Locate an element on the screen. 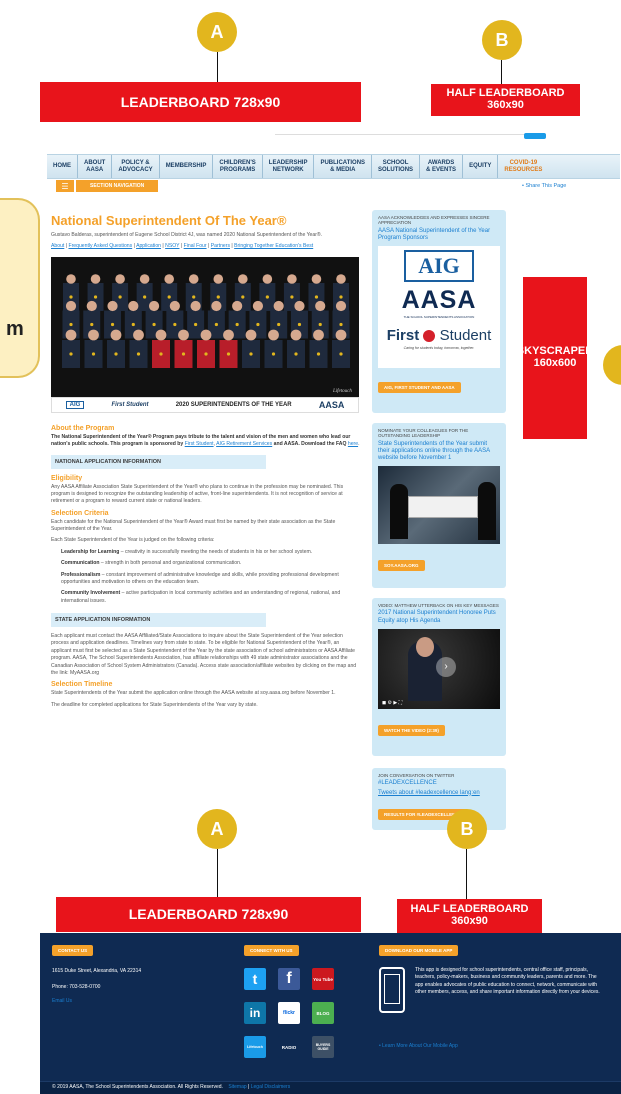 Image resolution: width=621 pixels, height=1094 pixels. video-thumbnail: › ◼ ⚙ ▶ ⛶ is located at coordinates (439, 668).